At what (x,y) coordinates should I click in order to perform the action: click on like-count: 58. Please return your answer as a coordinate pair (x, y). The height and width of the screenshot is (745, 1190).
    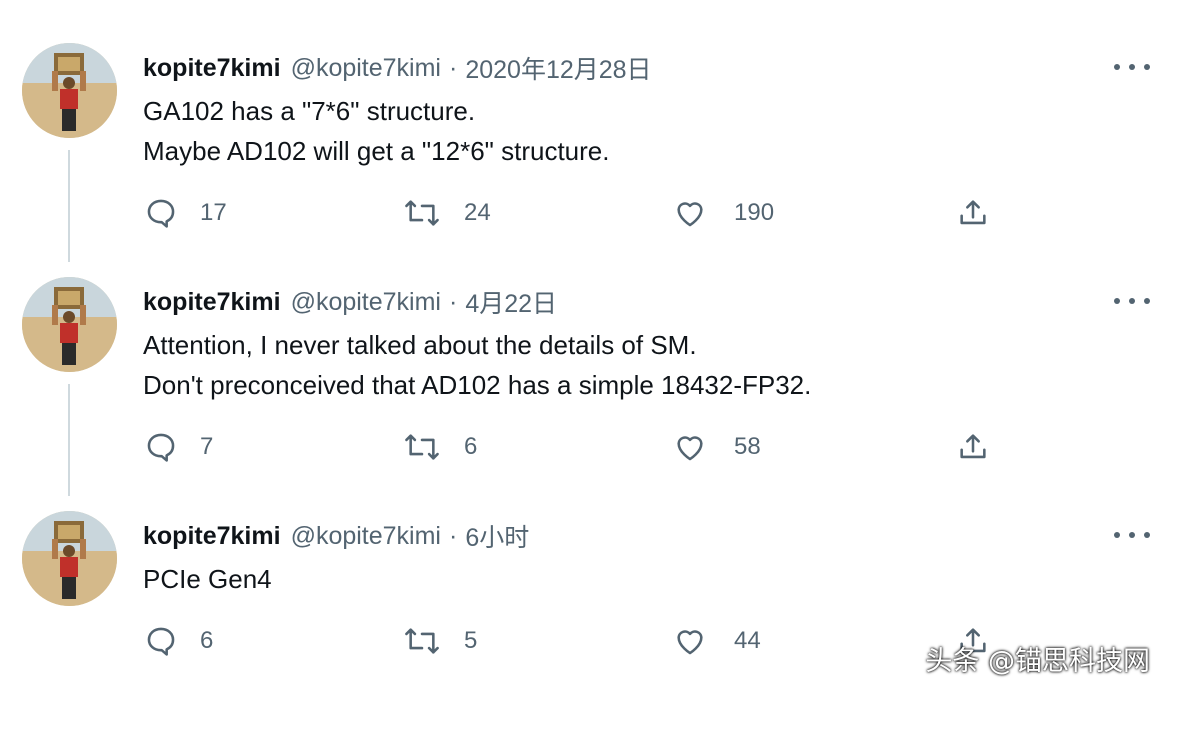
    Looking at the image, I should click on (747, 446).